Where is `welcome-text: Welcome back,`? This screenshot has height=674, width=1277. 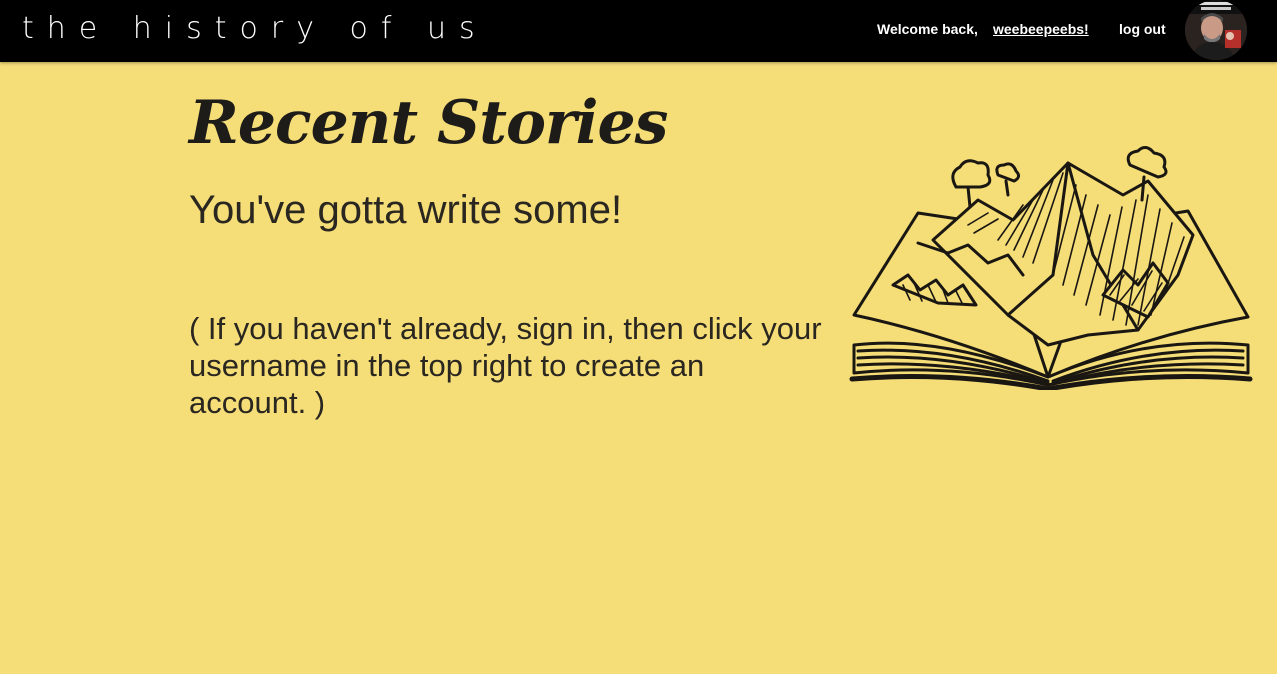
welcome-text: Welcome back, is located at coordinates (927, 29).